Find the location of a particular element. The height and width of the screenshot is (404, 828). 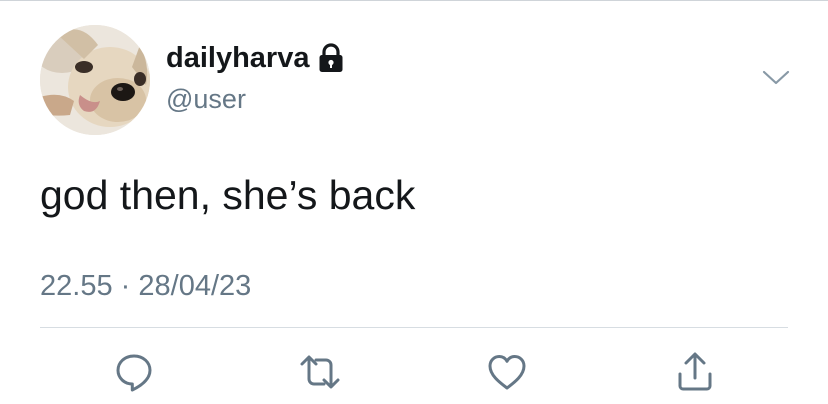

lock-icon is located at coordinates (331, 58).